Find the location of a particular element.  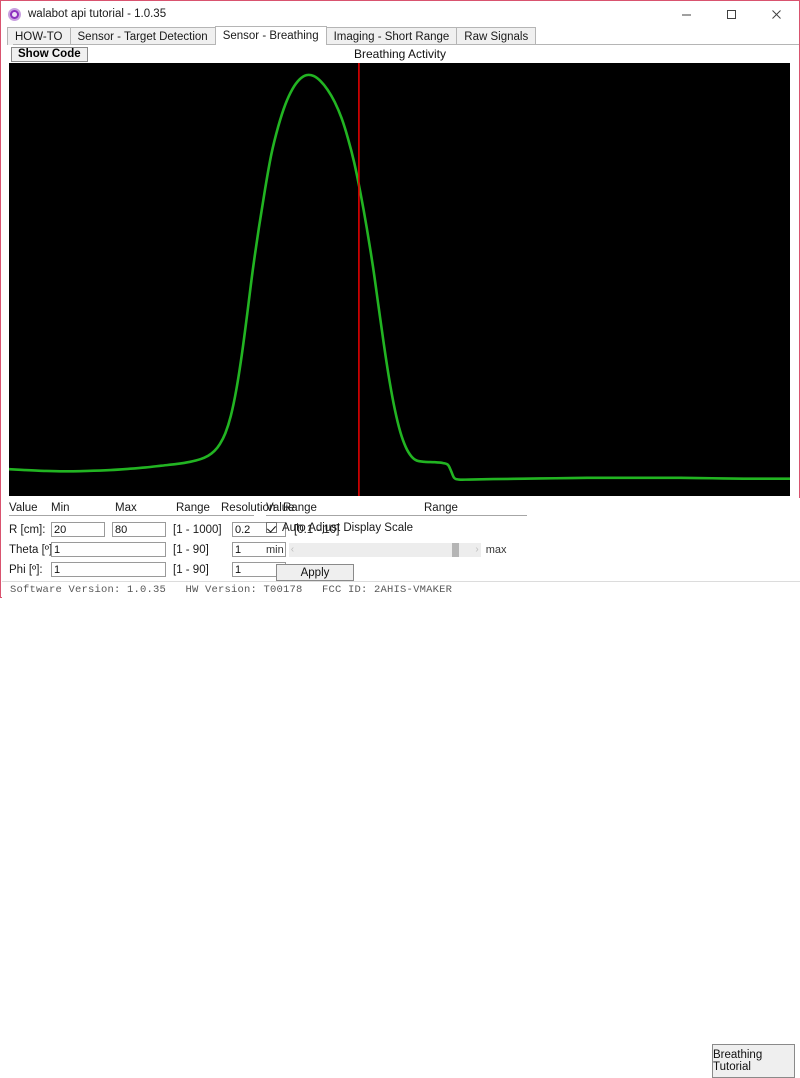

tab-strip-underline is located at coordinates (406, 44).